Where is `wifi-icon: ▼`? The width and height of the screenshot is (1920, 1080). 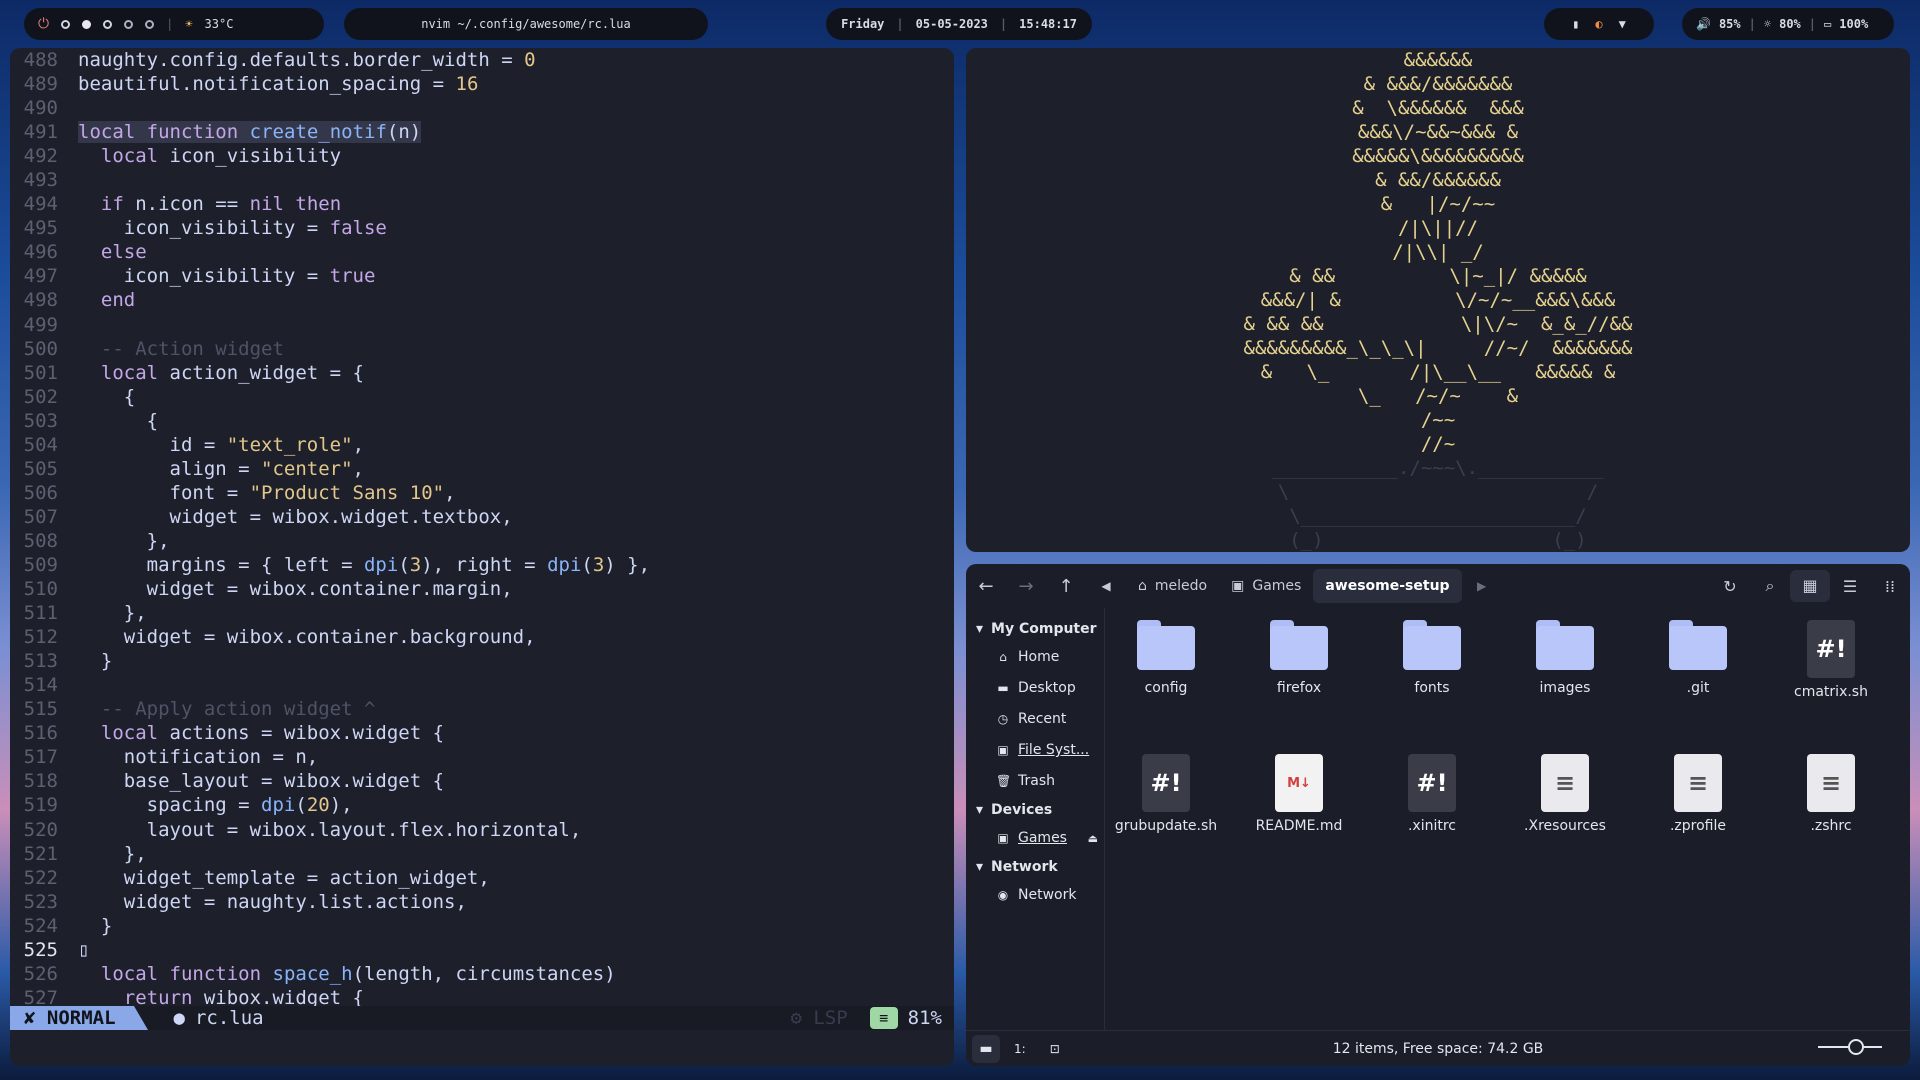
wifi-icon: ▼ is located at coordinates (1622, 24).